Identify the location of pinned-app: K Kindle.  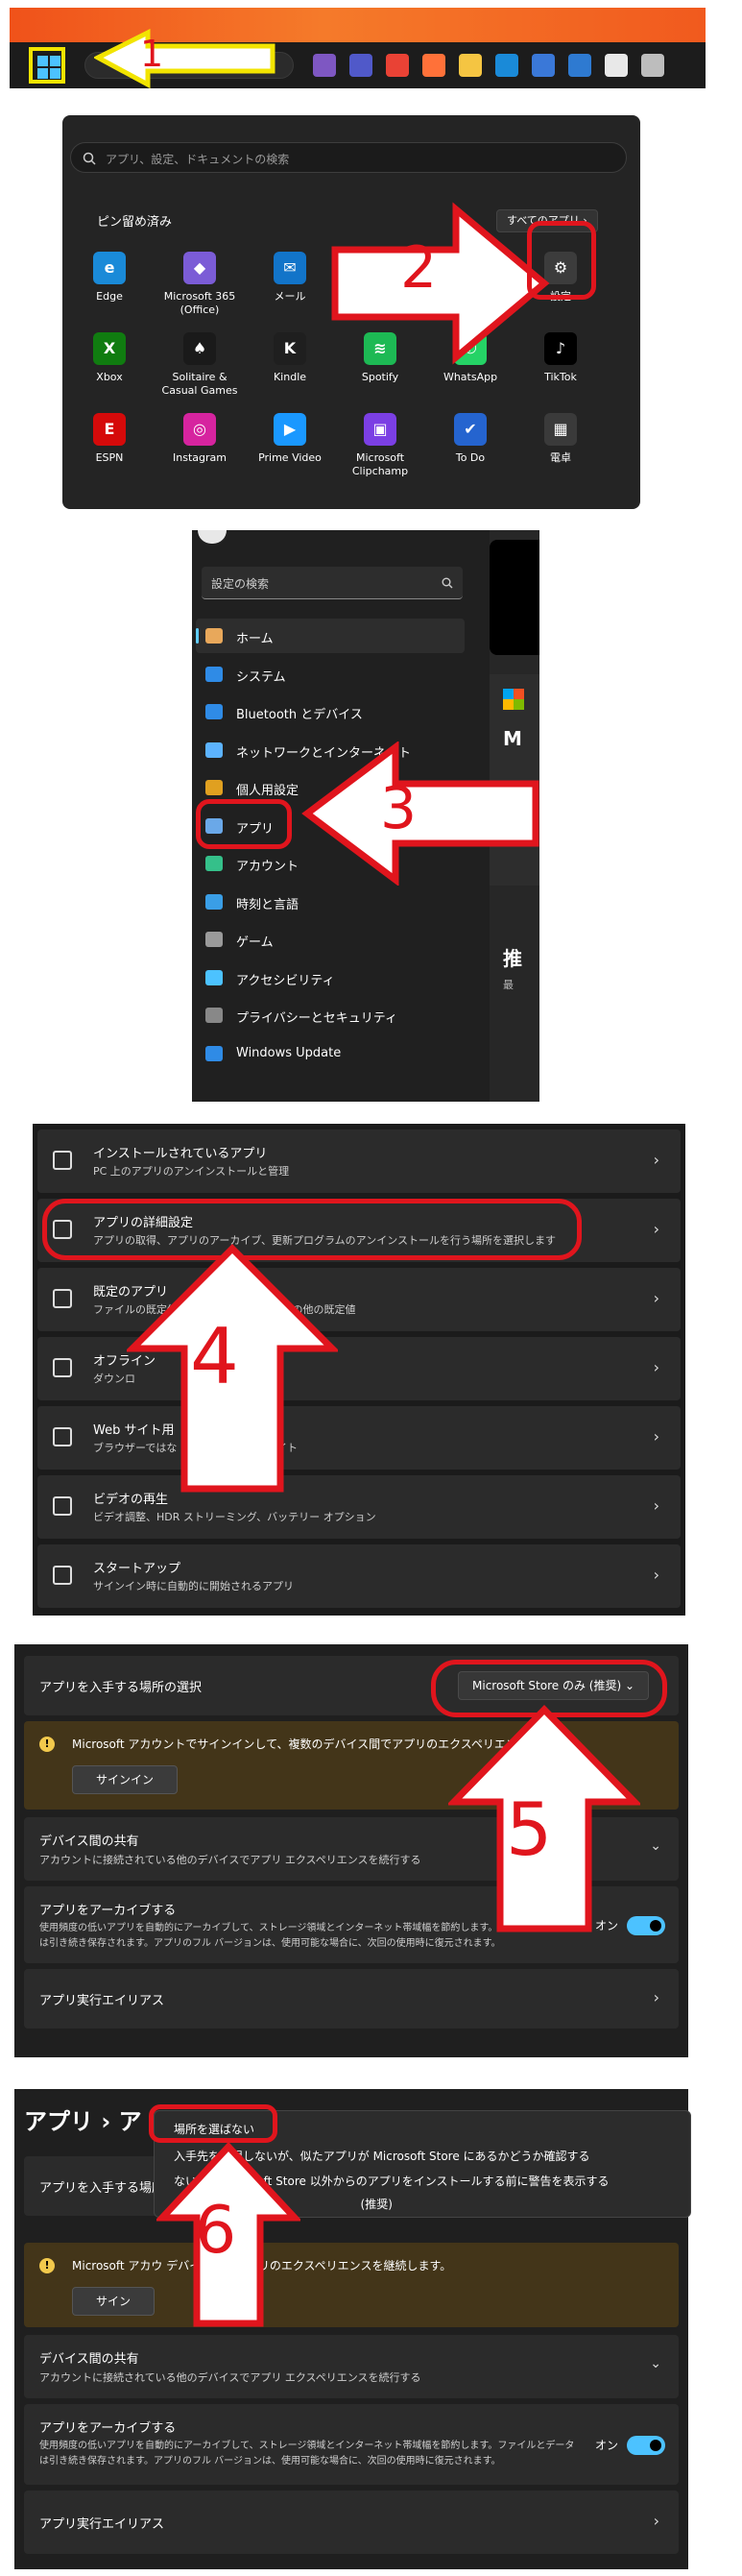
(290, 358).